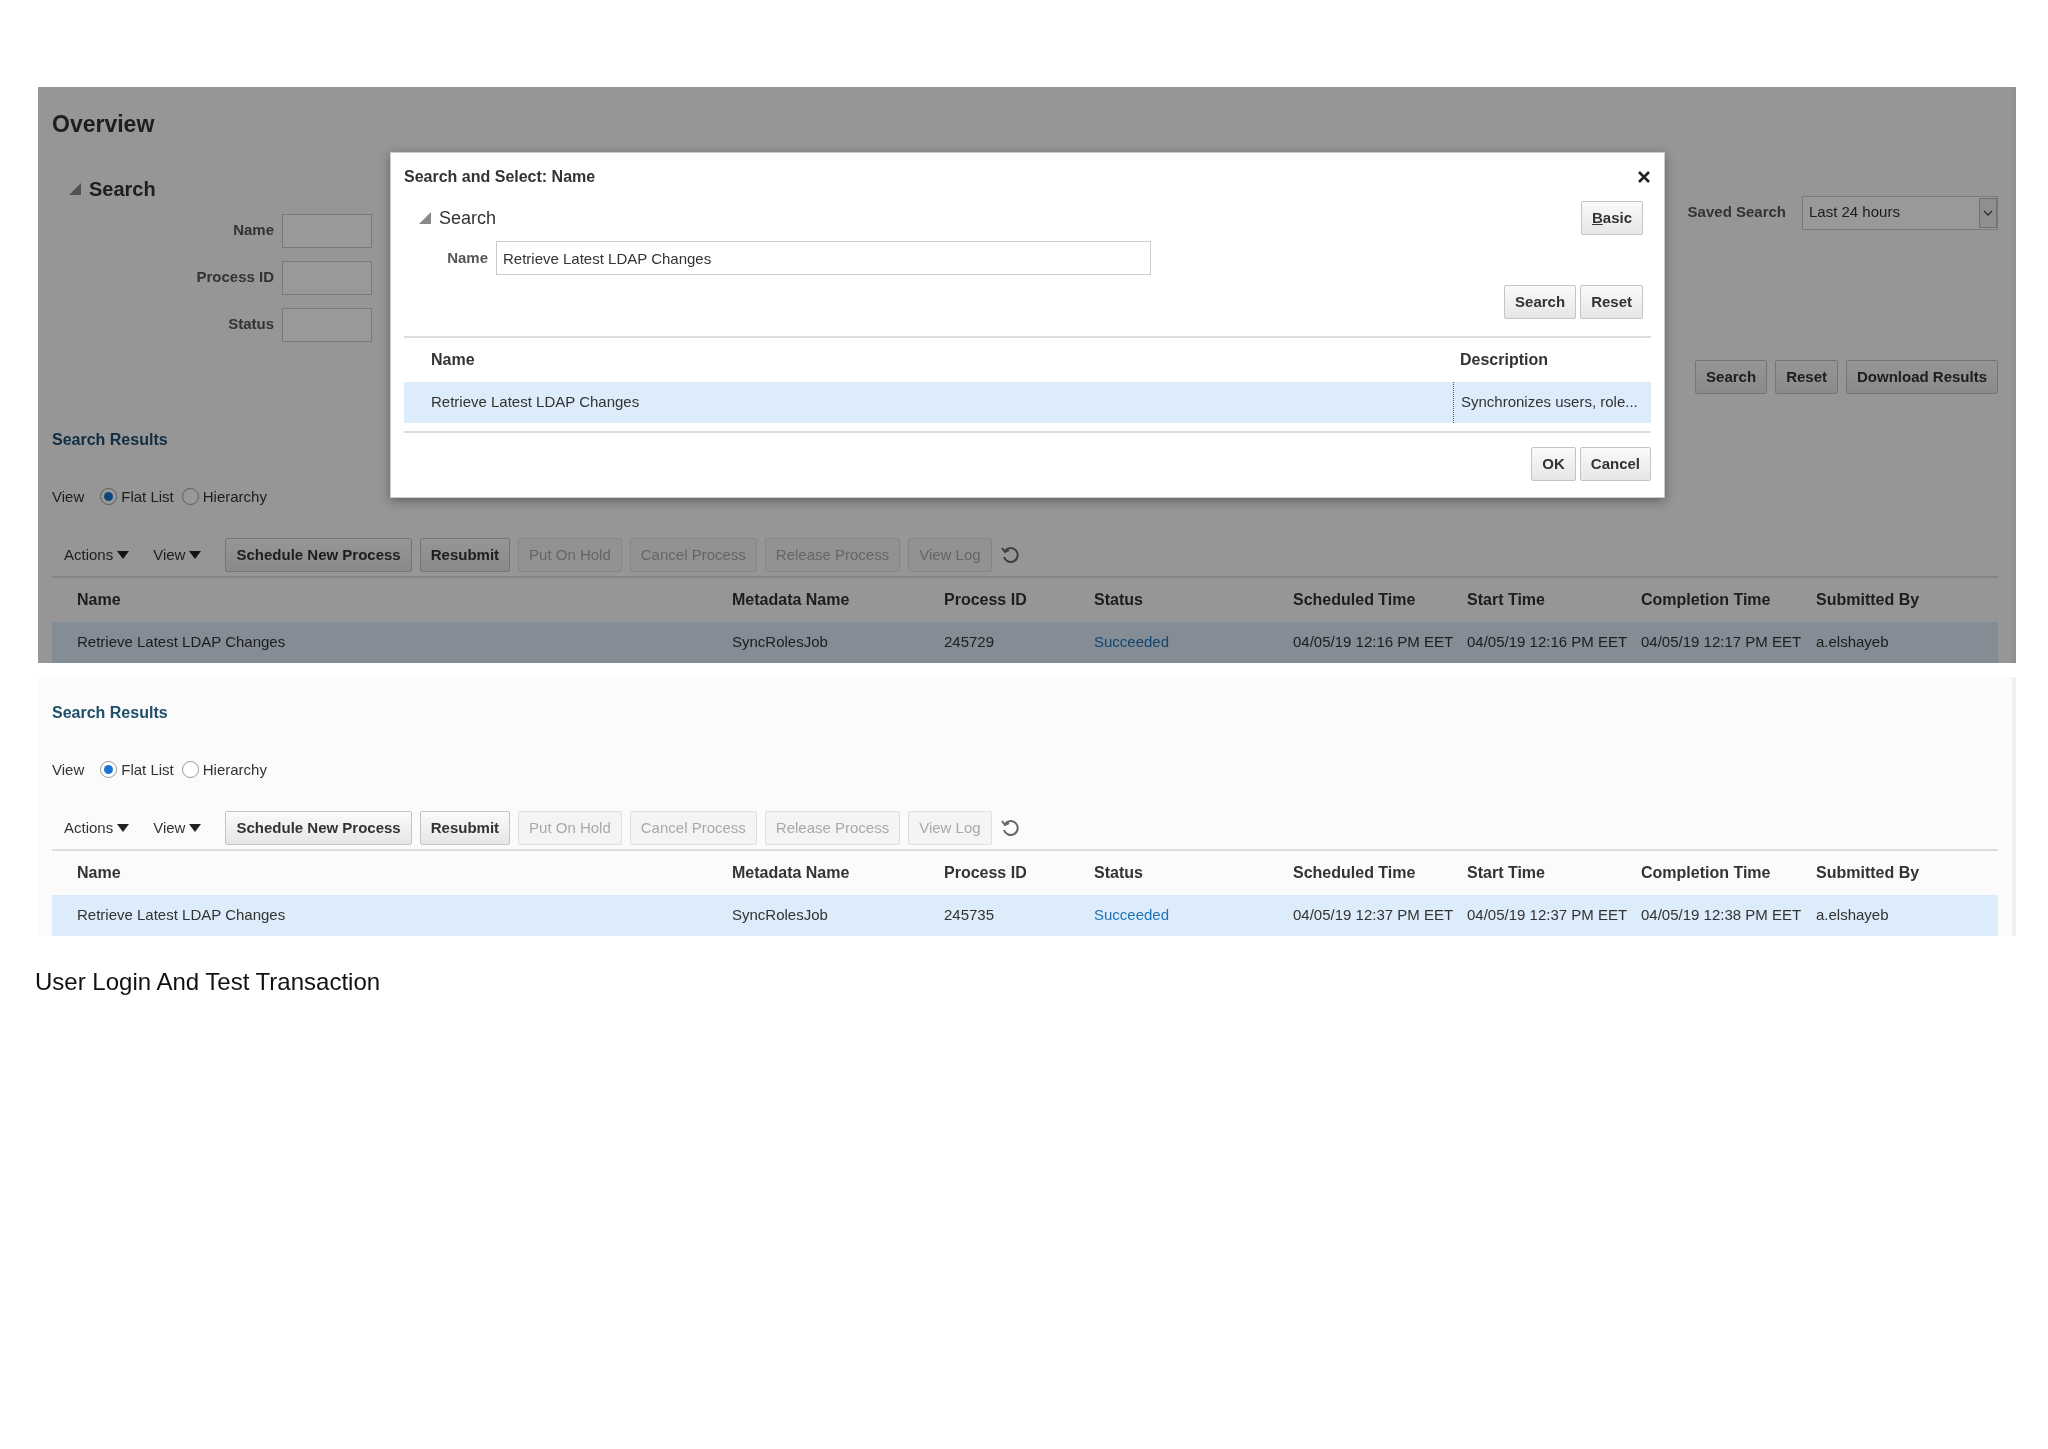 This screenshot has height=1449, width=2048. I want to click on table-cell: 245729, so click(1019, 642).